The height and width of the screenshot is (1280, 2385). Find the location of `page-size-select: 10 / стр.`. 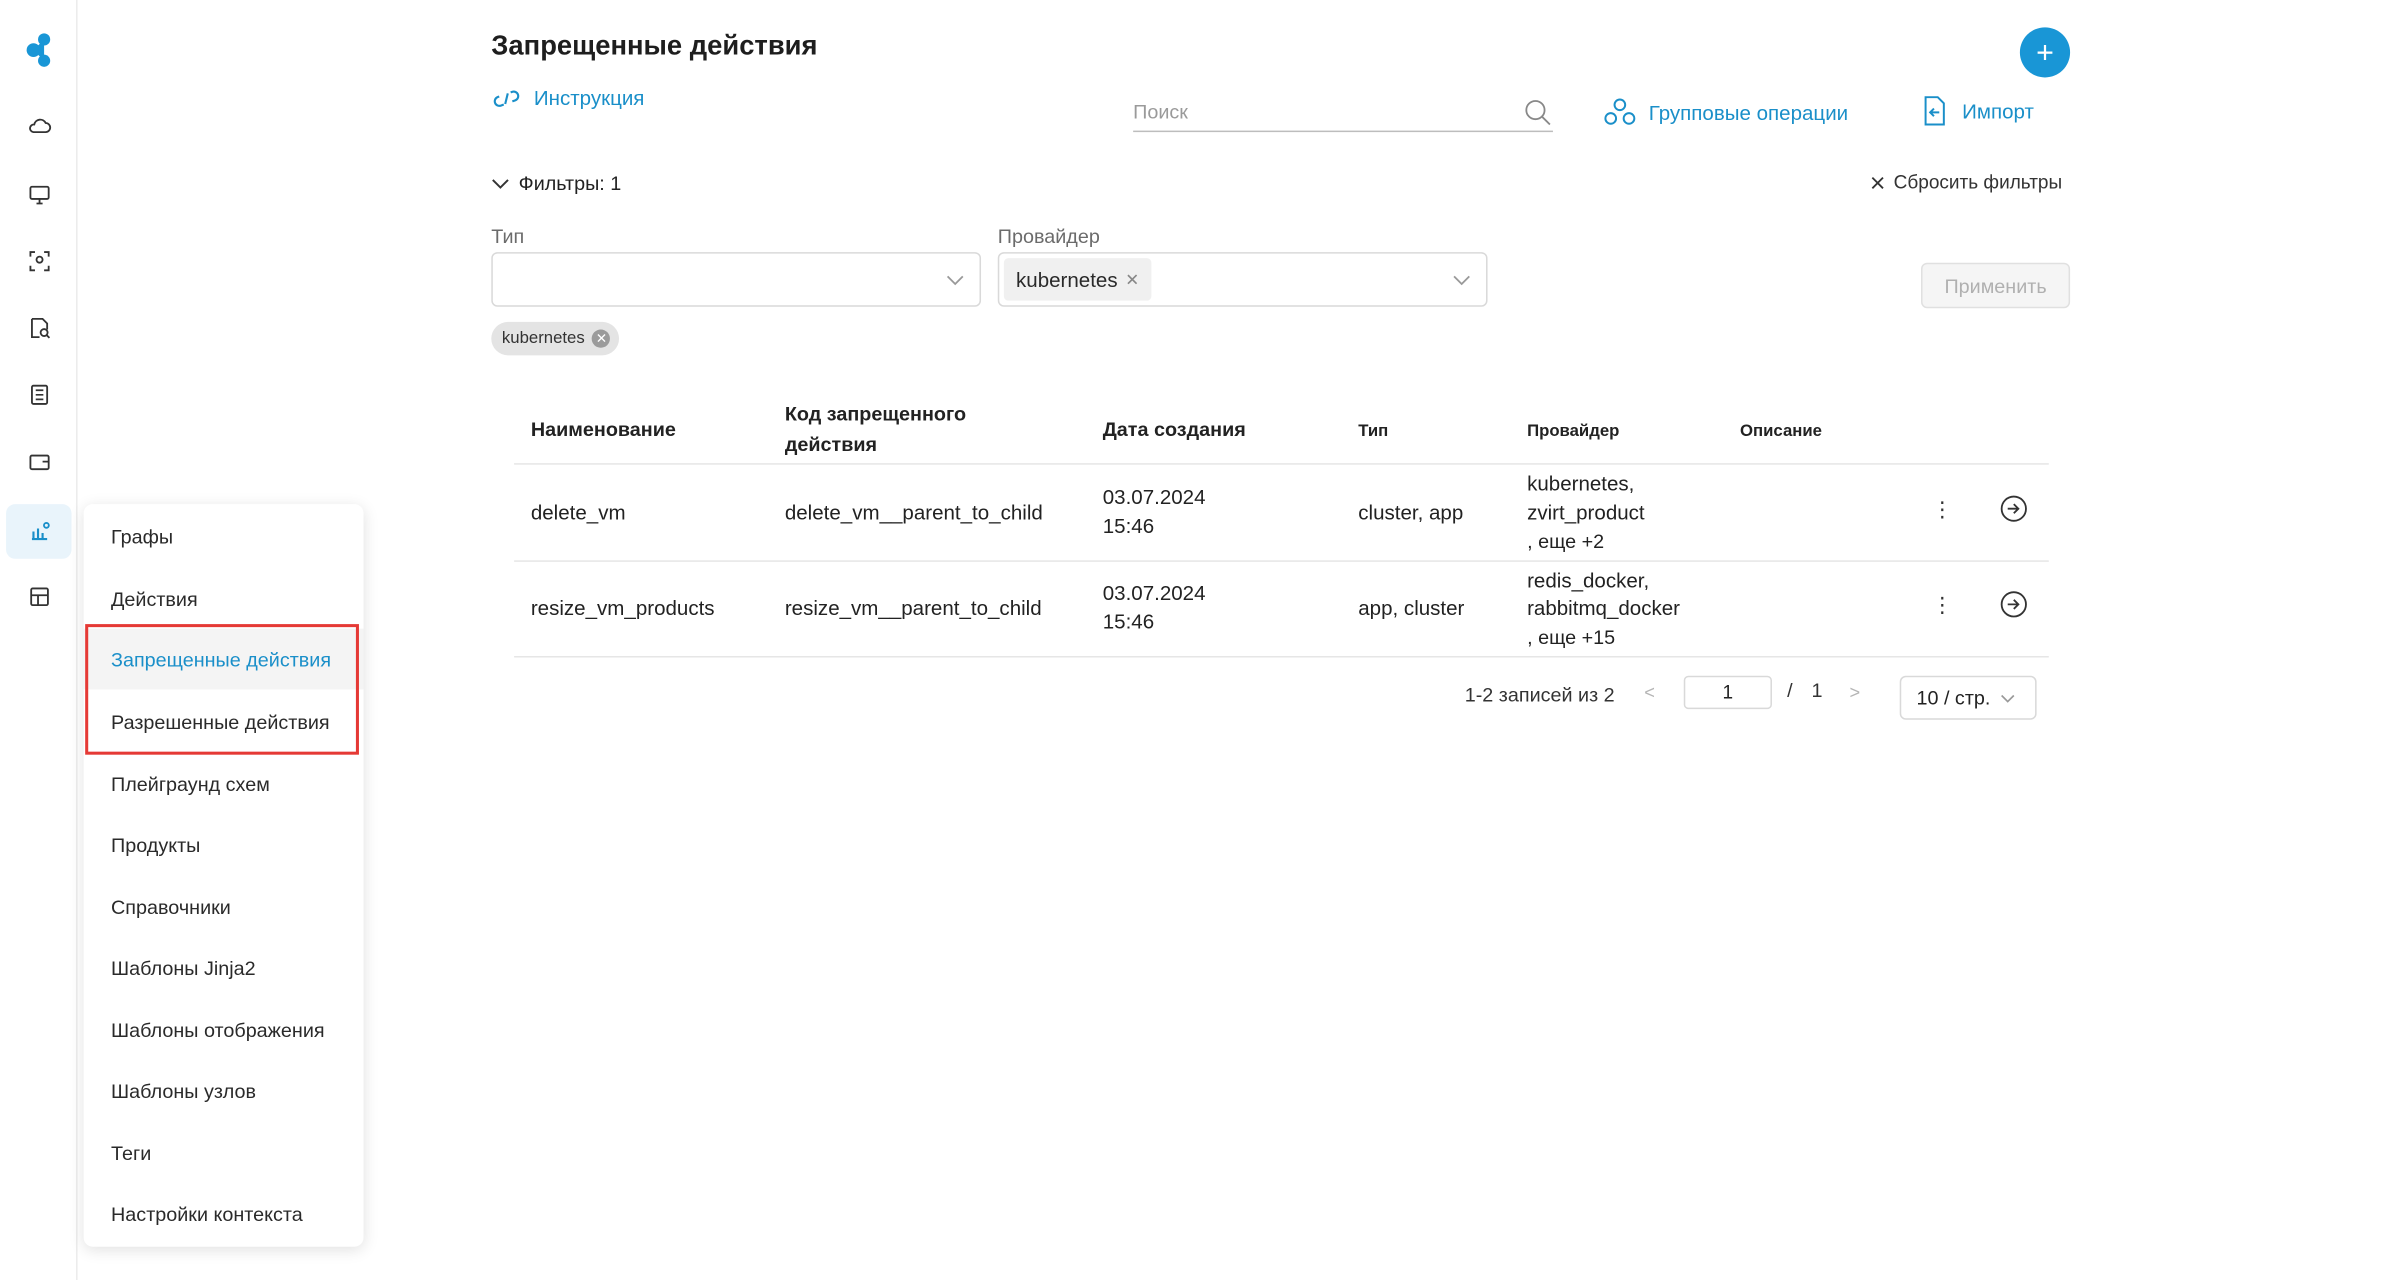

page-size-select: 10 / стр. is located at coordinates (1968, 697).